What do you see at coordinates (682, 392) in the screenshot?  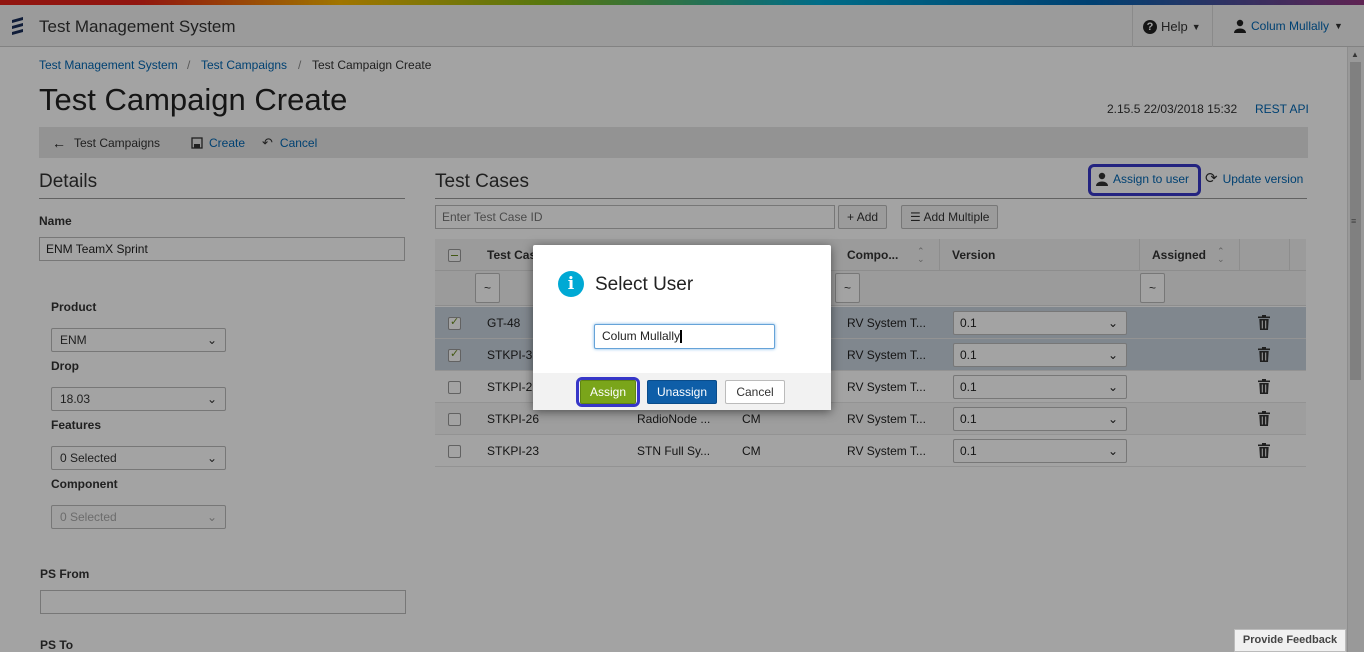 I see `unassign-button: Unassign` at bounding box center [682, 392].